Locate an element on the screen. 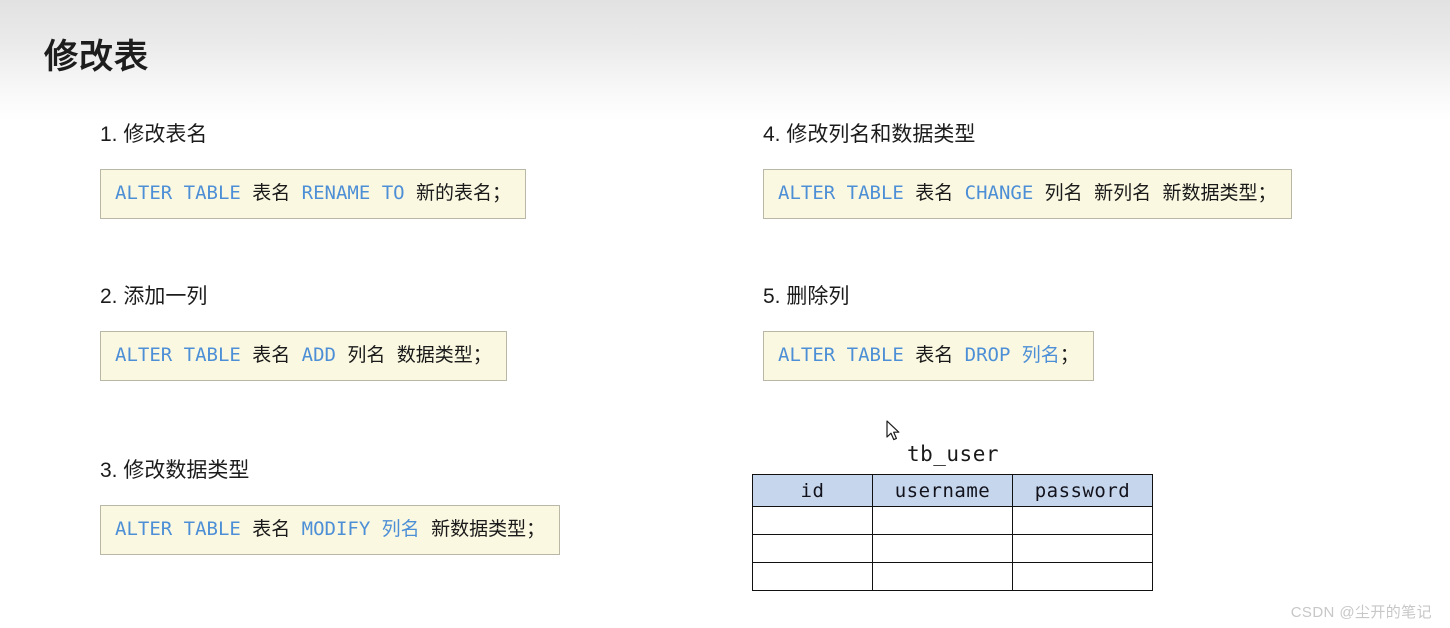  item-heading-text: 修改表名 is located at coordinates (165, 134).